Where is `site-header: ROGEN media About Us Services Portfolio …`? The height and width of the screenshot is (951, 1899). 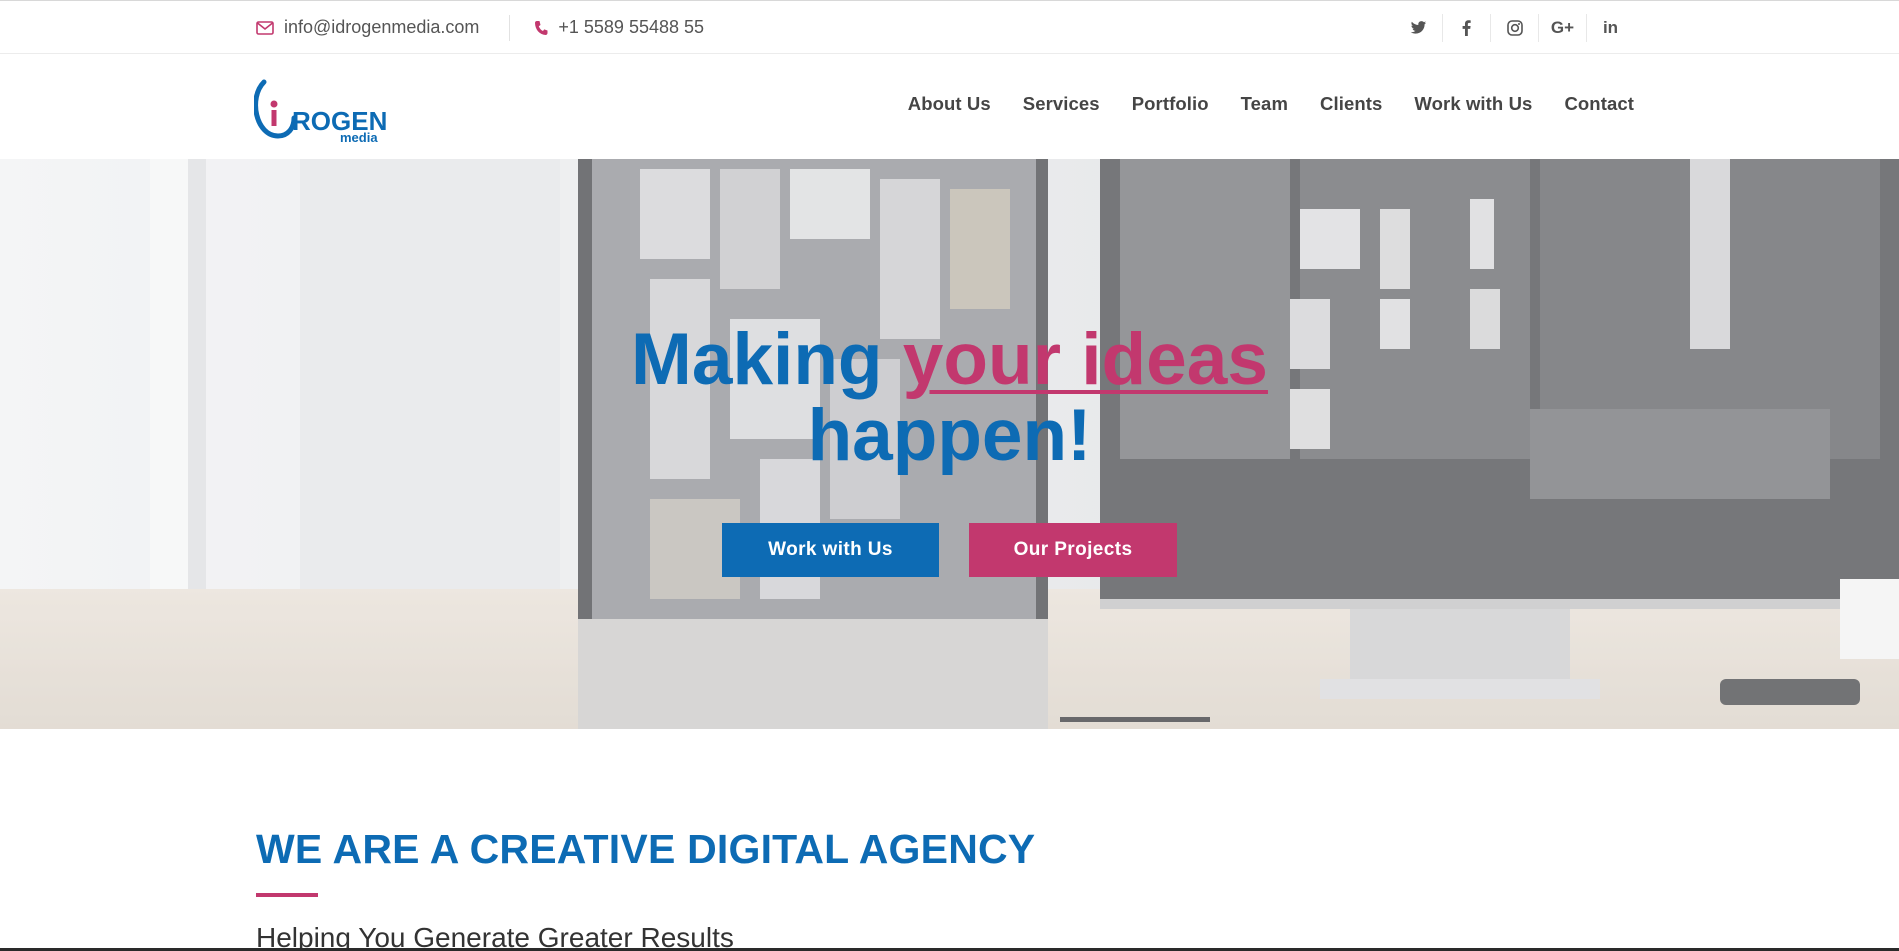
site-header: ROGEN media About Us Services Portfolio … is located at coordinates (949, 106).